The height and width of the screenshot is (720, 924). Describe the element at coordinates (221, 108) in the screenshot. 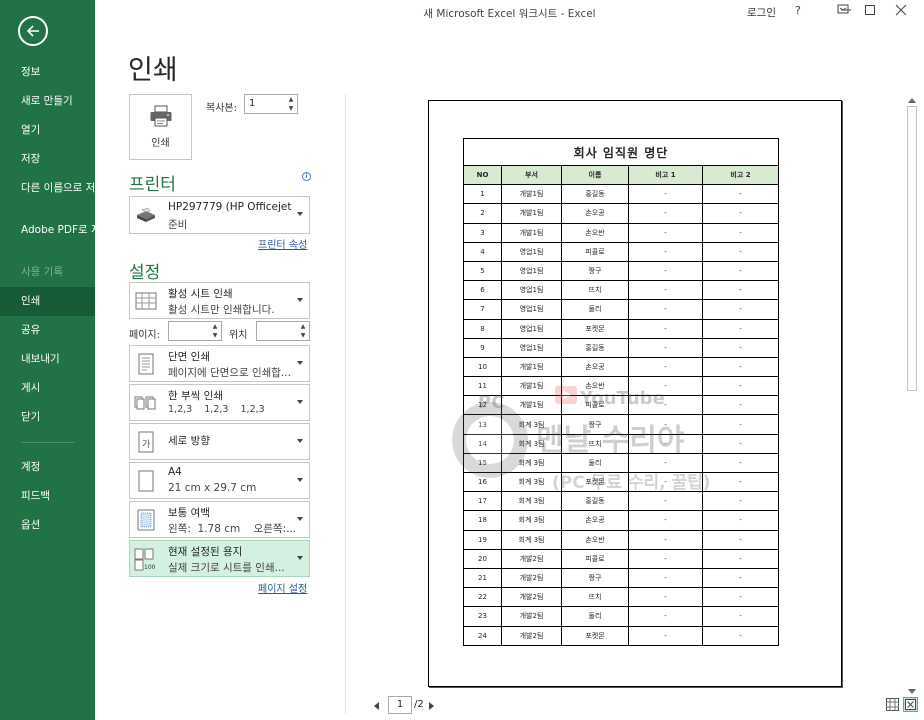

I see `copies-label: 복사본:` at that location.